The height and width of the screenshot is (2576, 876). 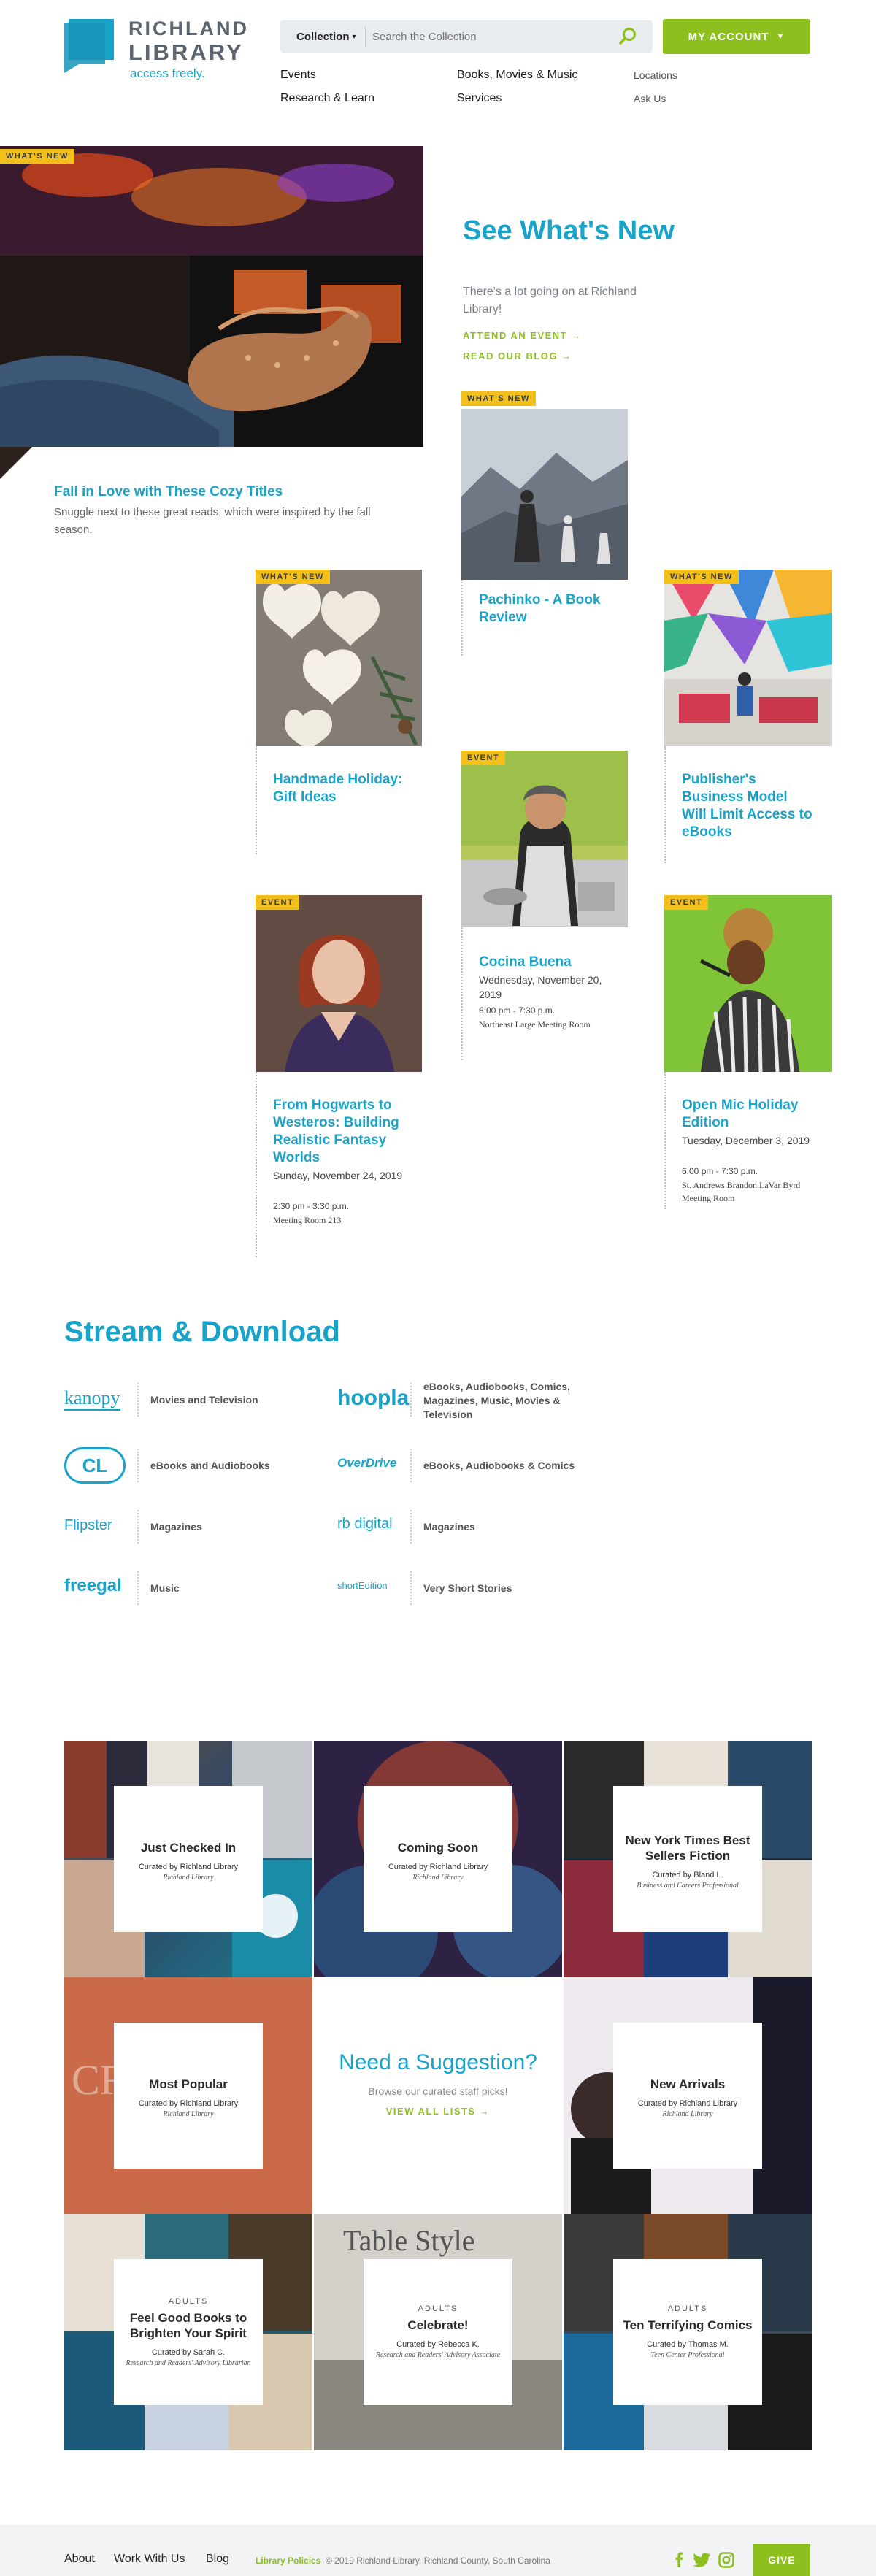 I want to click on my-account-button: MY ACCOUNT ▼, so click(x=736, y=36).